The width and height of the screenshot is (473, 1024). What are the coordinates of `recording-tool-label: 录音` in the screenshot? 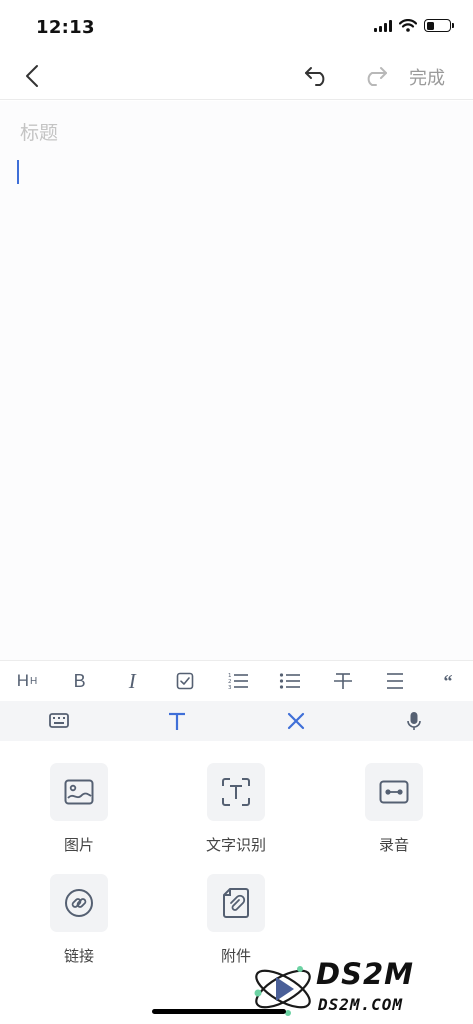 It's located at (393, 845).